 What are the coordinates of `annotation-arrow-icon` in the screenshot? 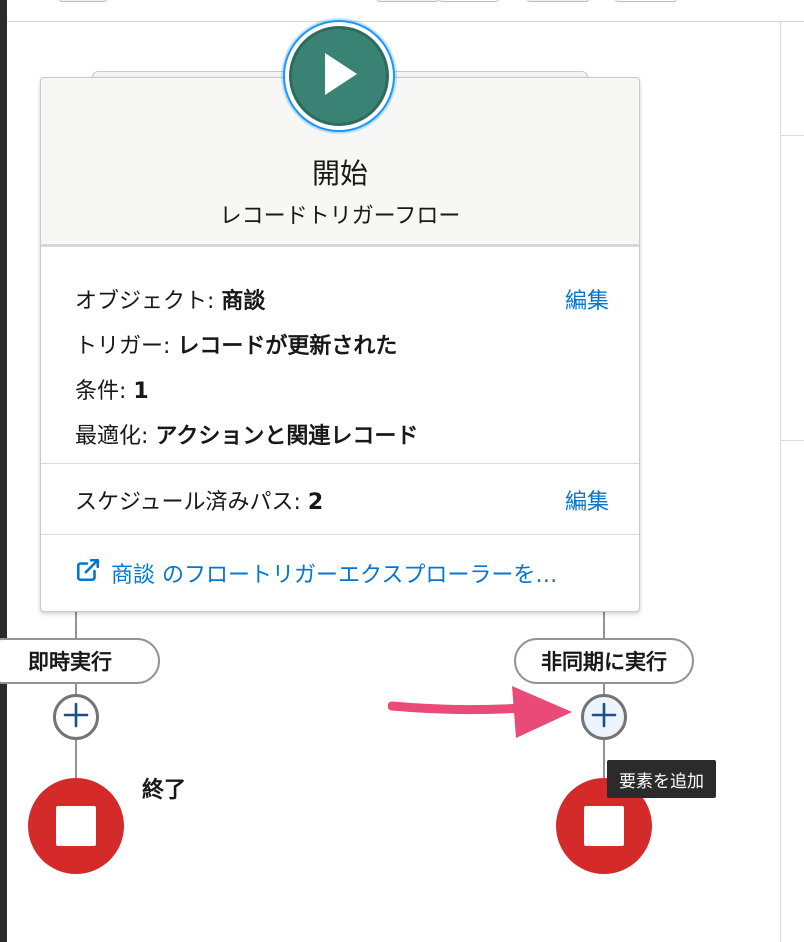 It's located at (482, 713).